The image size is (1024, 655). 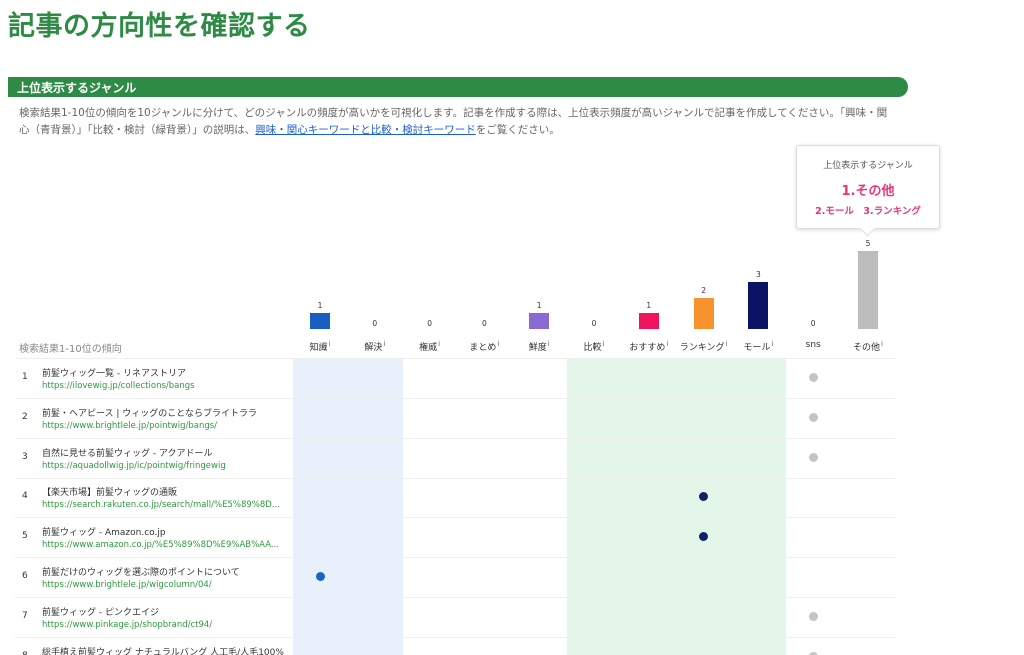 What do you see at coordinates (127, 585) in the screenshot?
I see `row-url-link: https://www.brightlele.jp/wigcolumn/04/` at bounding box center [127, 585].